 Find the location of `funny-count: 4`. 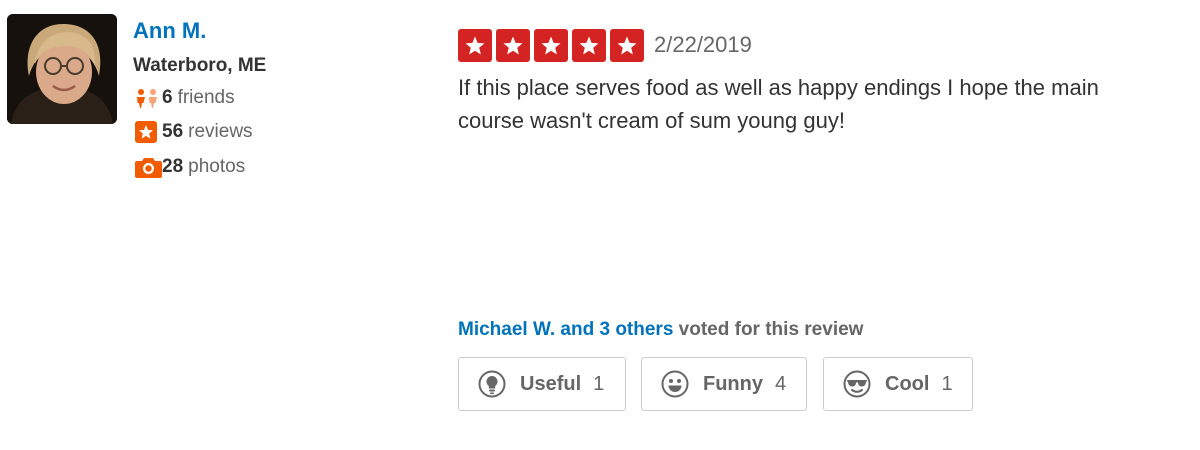

funny-count: 4 is located at coordinates (781, 383).